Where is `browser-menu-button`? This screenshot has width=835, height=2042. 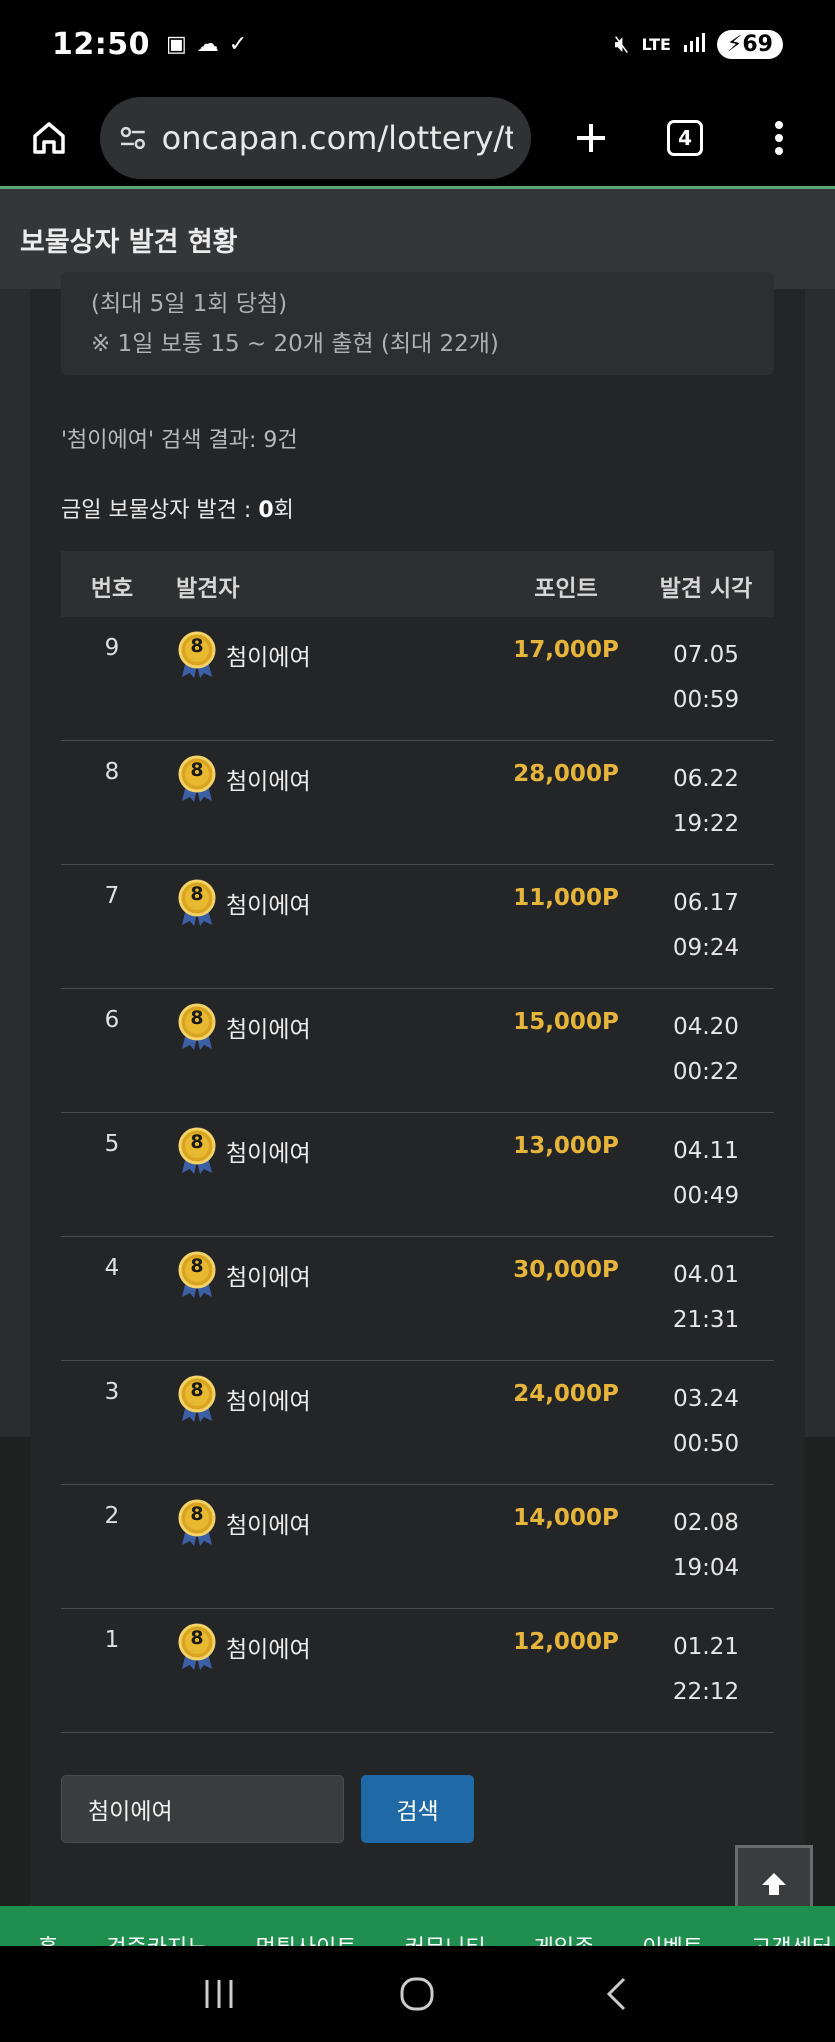
browser-menu-button is located at coordinates (779, 138).